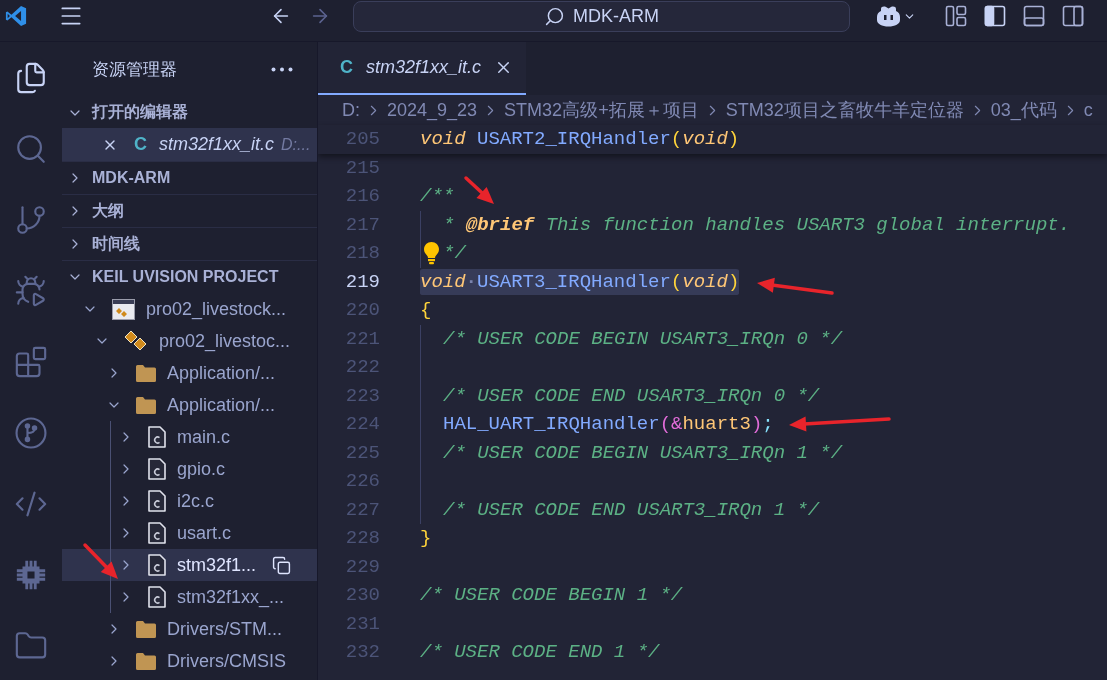 The image size is (1107, 680). I want to click on code-line: /**, so click(437, 196).